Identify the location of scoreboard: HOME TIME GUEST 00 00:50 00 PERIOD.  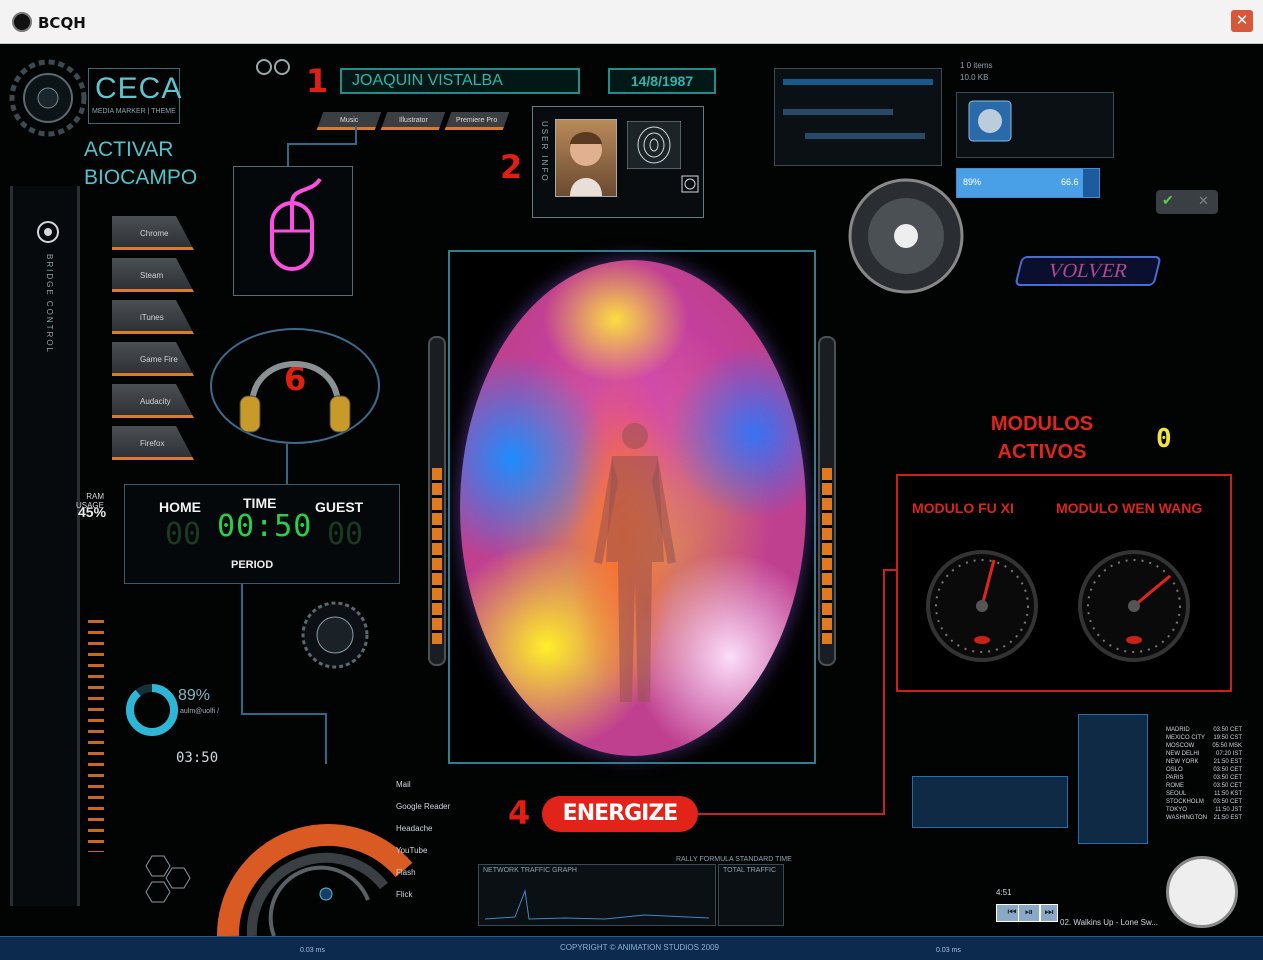
(262, 534).